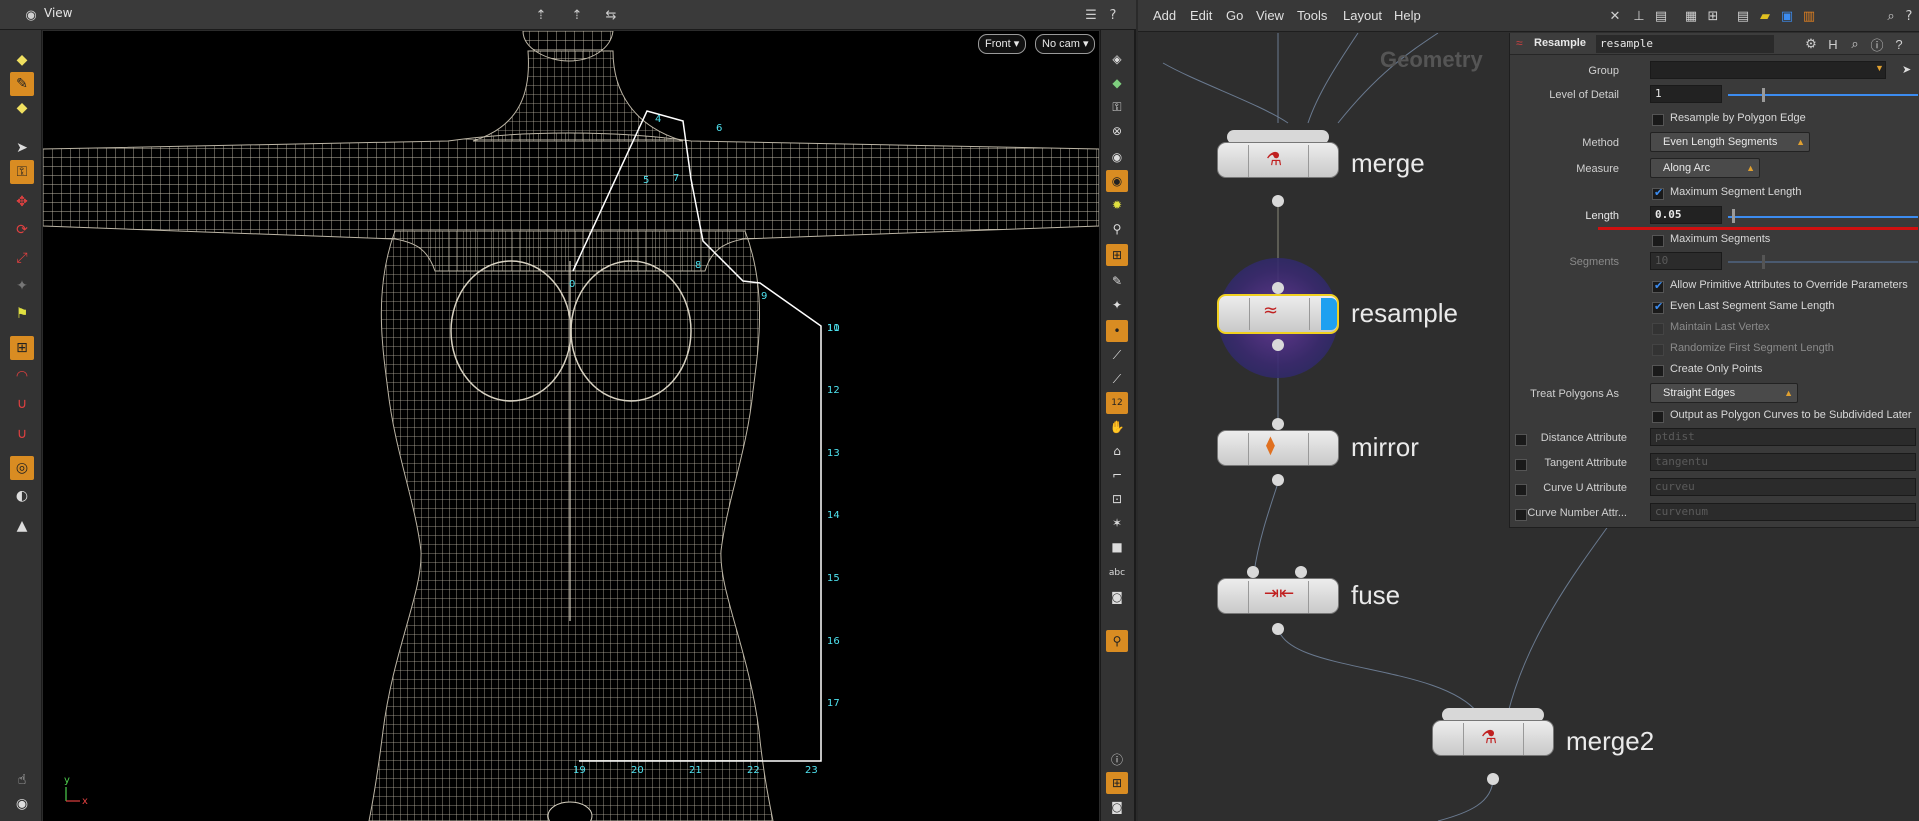  Describe the element at coordinates (22, 468) in the screenshot. I see `camera-tool-icon: ◎` at that location.